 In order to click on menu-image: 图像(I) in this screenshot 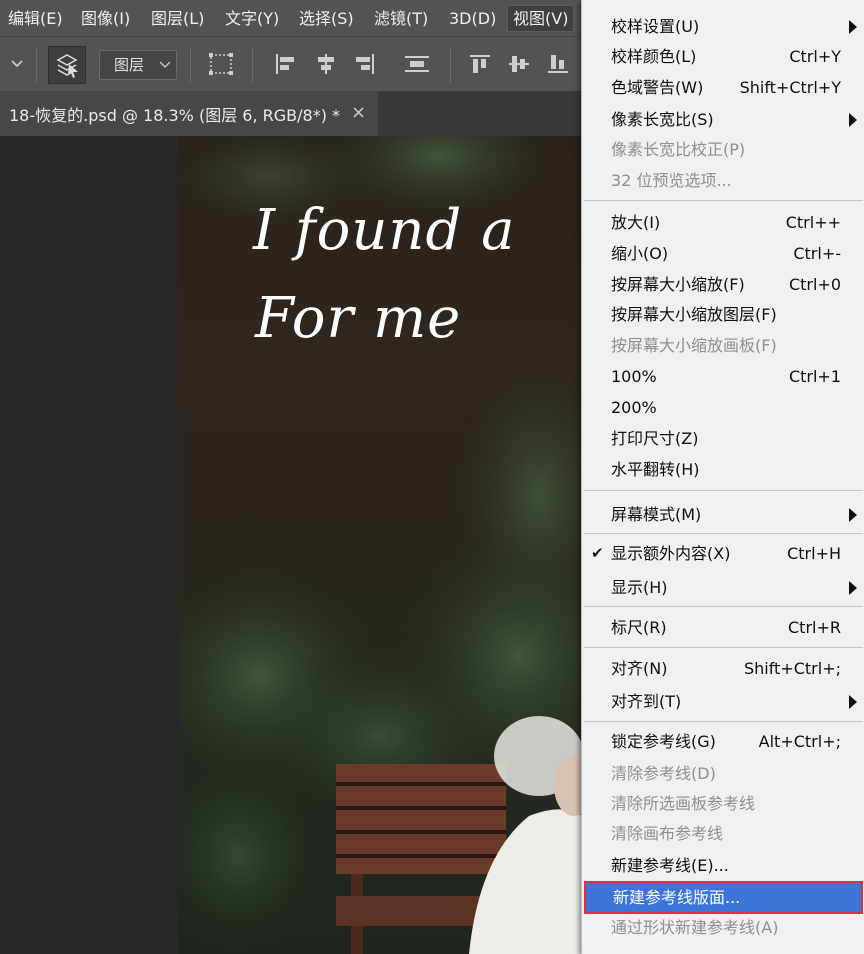, I will do `click(105, 18)`.